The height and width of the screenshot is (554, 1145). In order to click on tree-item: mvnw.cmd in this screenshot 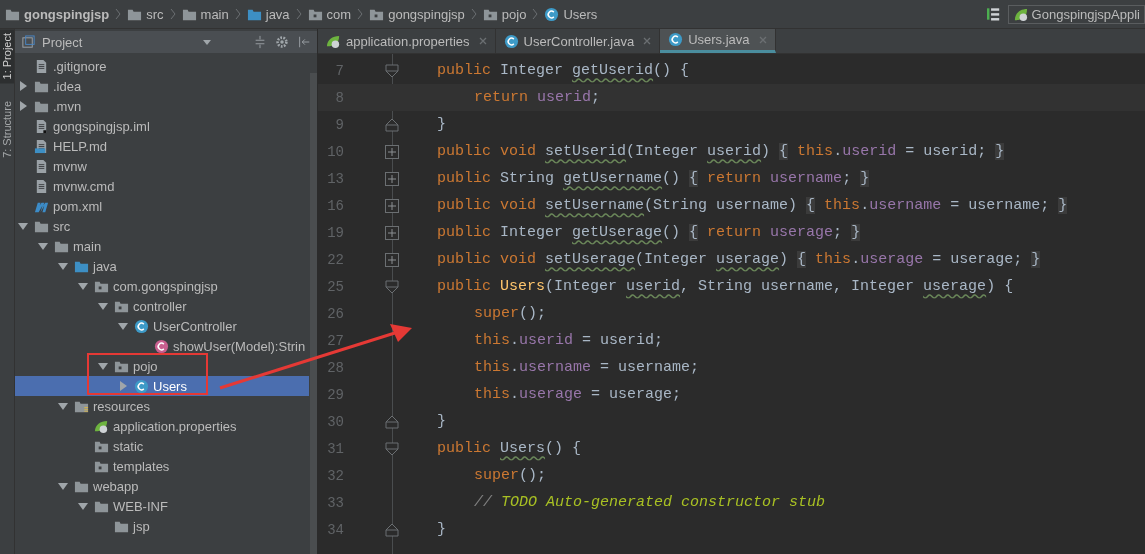, I will do `click(162, 186)`.